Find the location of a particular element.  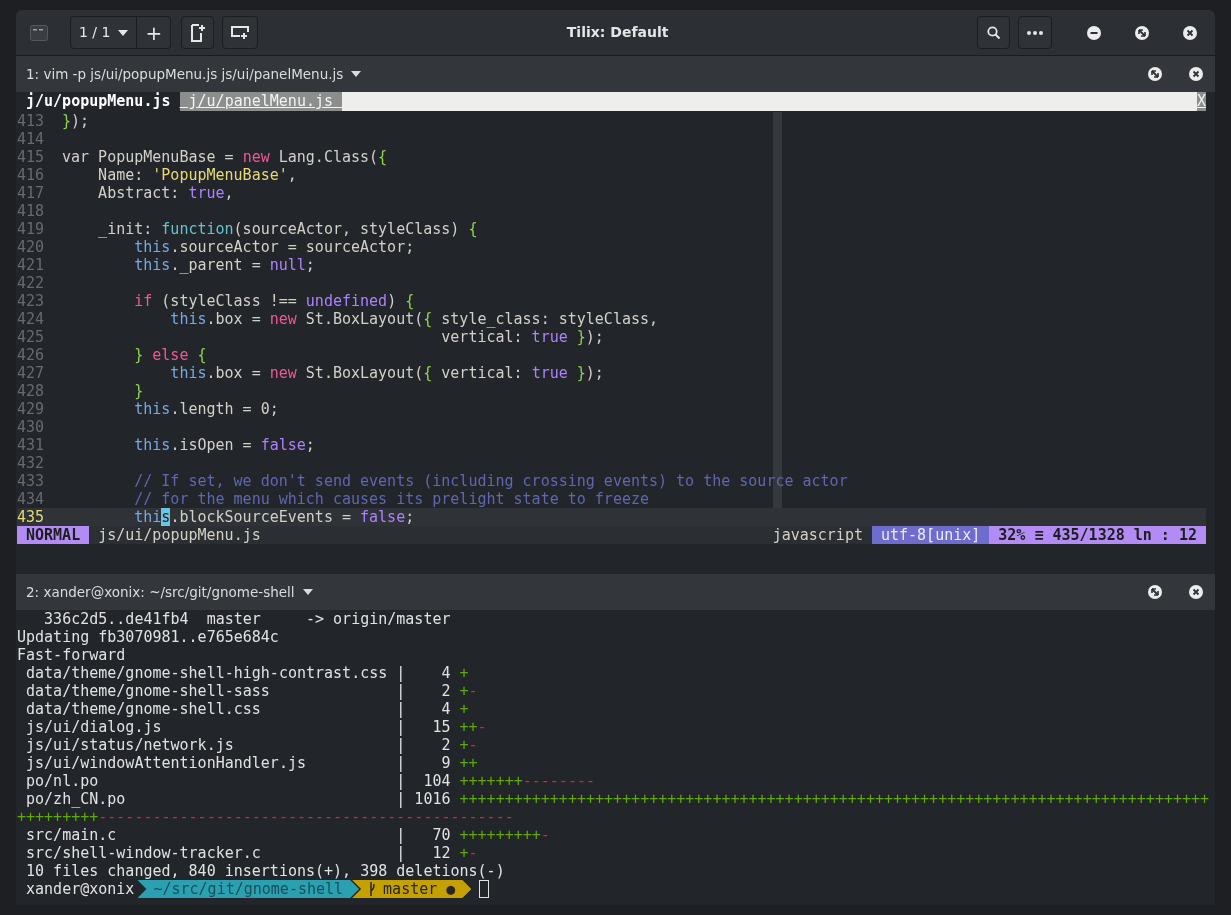

code-line: this.blockSourceEvents = false; is located at coordinates (274, 517).